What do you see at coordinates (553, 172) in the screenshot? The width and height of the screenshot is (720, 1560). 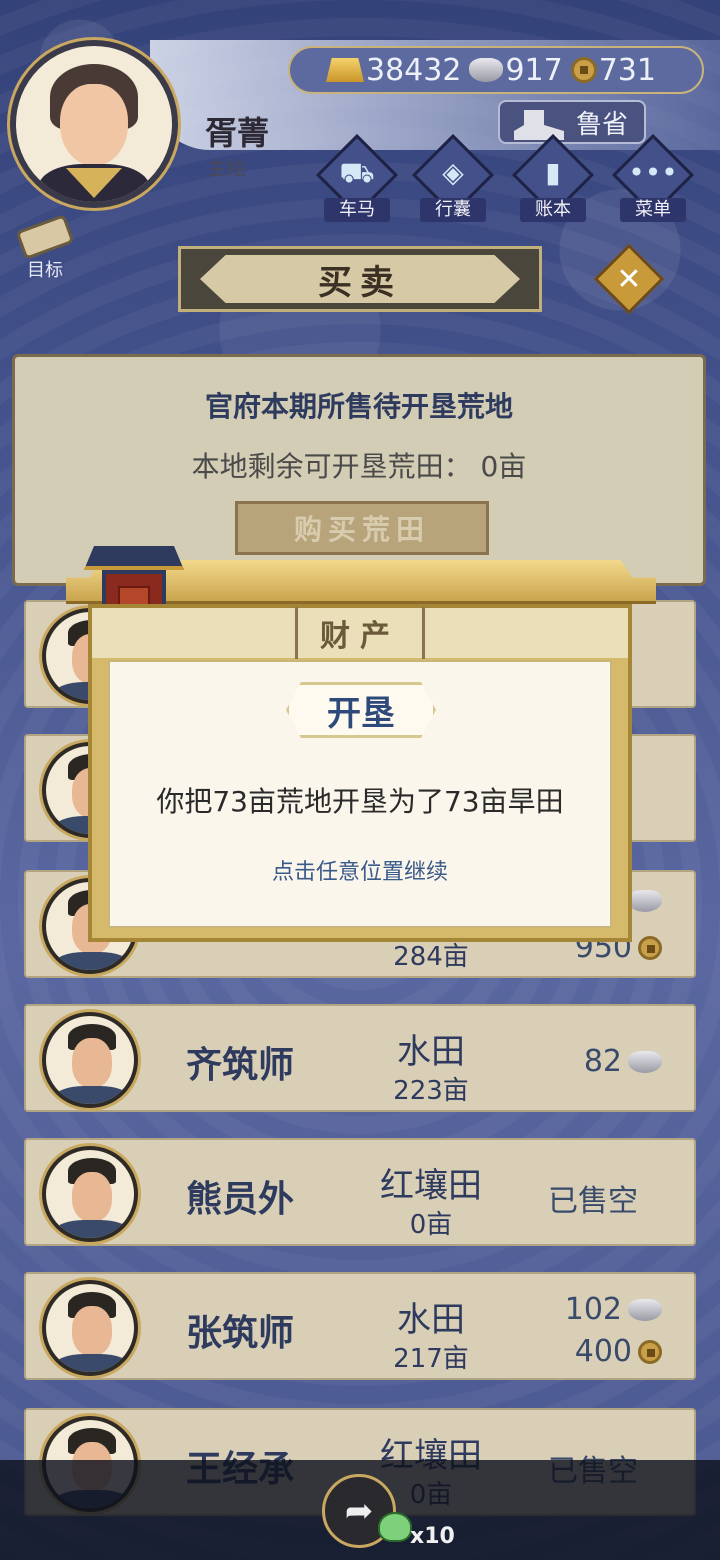 I see `ledger-icon: ▮` at bounding box center [553, 172].